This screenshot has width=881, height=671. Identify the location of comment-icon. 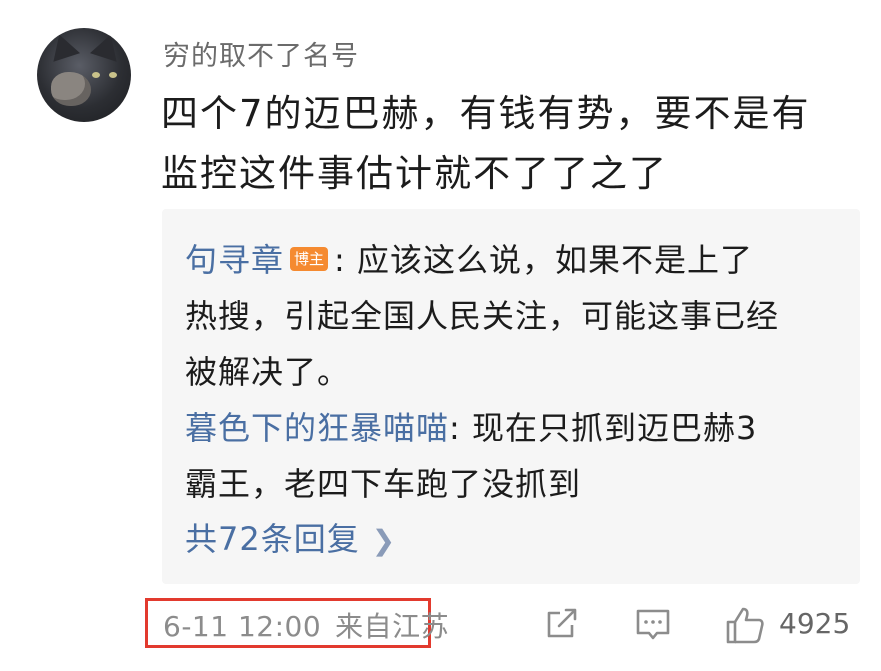
(653, 624).